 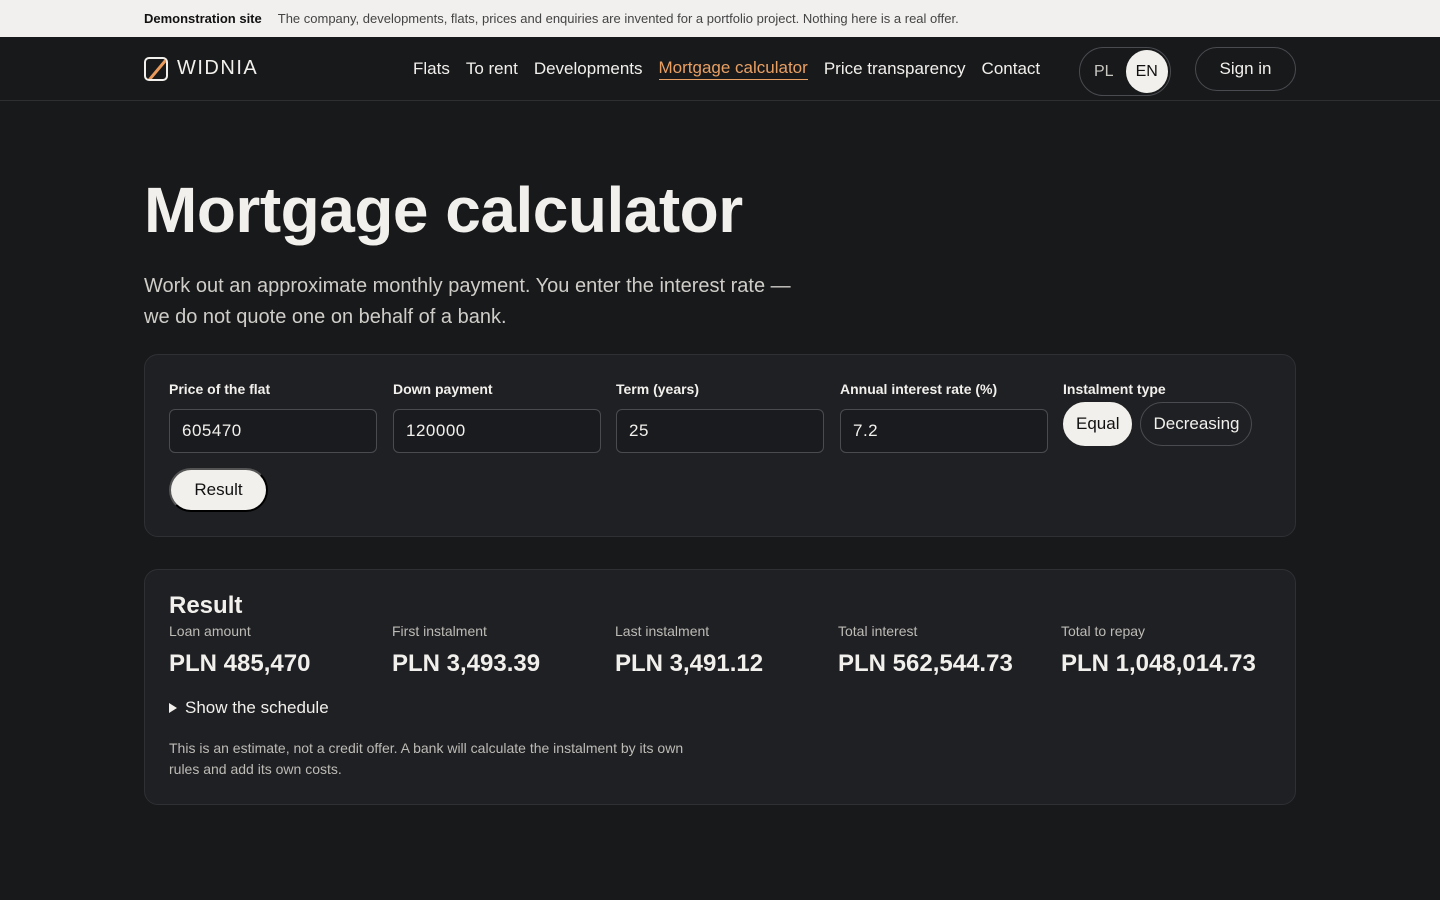 What do you see at coordinates (689, 663) in the screenshot?
I see `stat-value: PLN 3,491.12` at bounding box center [689, 663].